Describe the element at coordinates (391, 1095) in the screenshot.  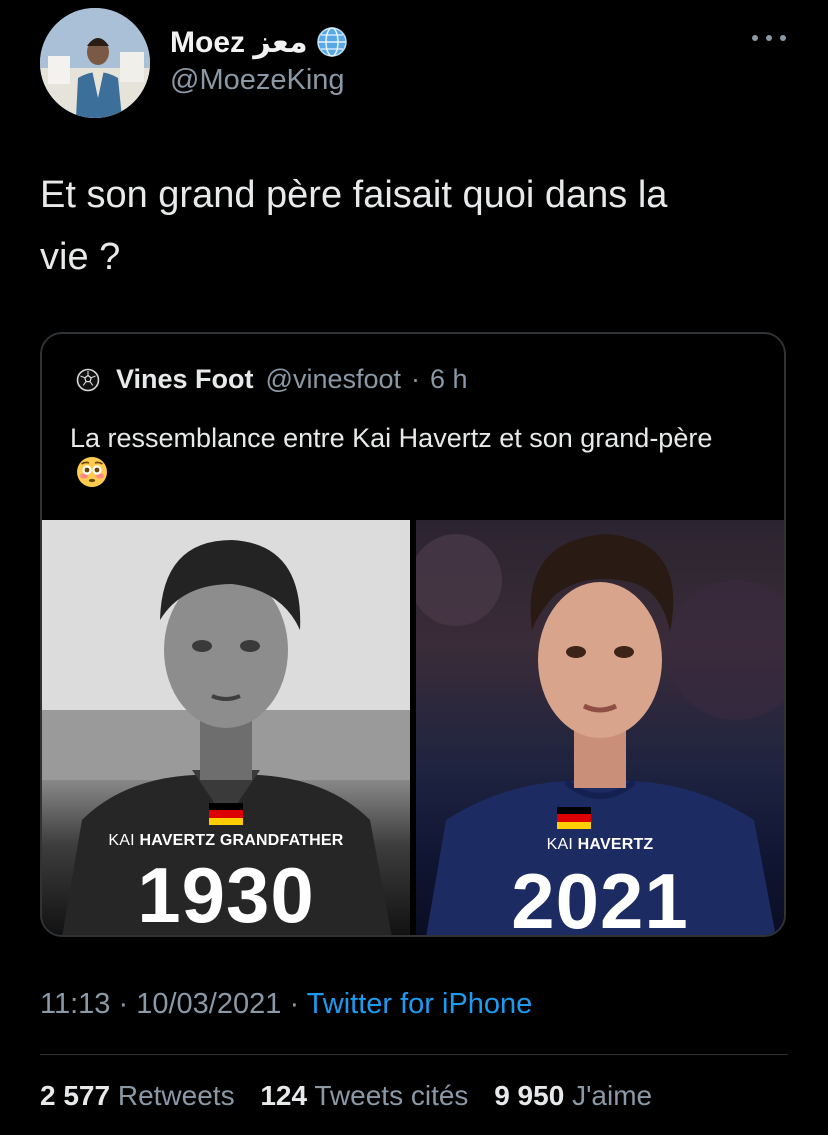
I see `quotes-label: Tweets cités` at that location.